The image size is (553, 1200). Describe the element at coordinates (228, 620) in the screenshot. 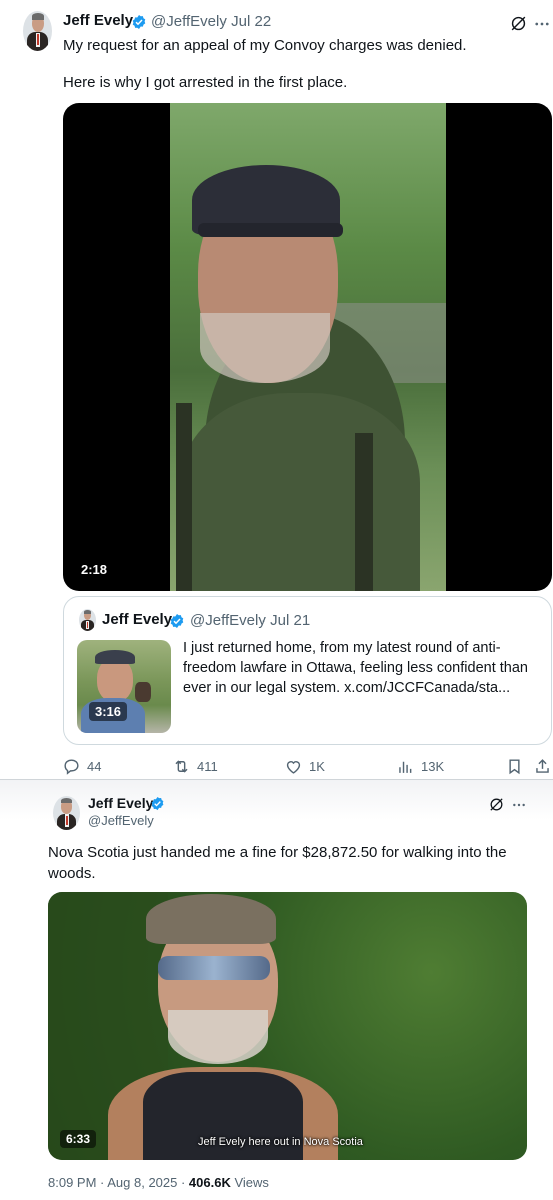

I see `quote-author-handle: @JeffEvely` at that location.